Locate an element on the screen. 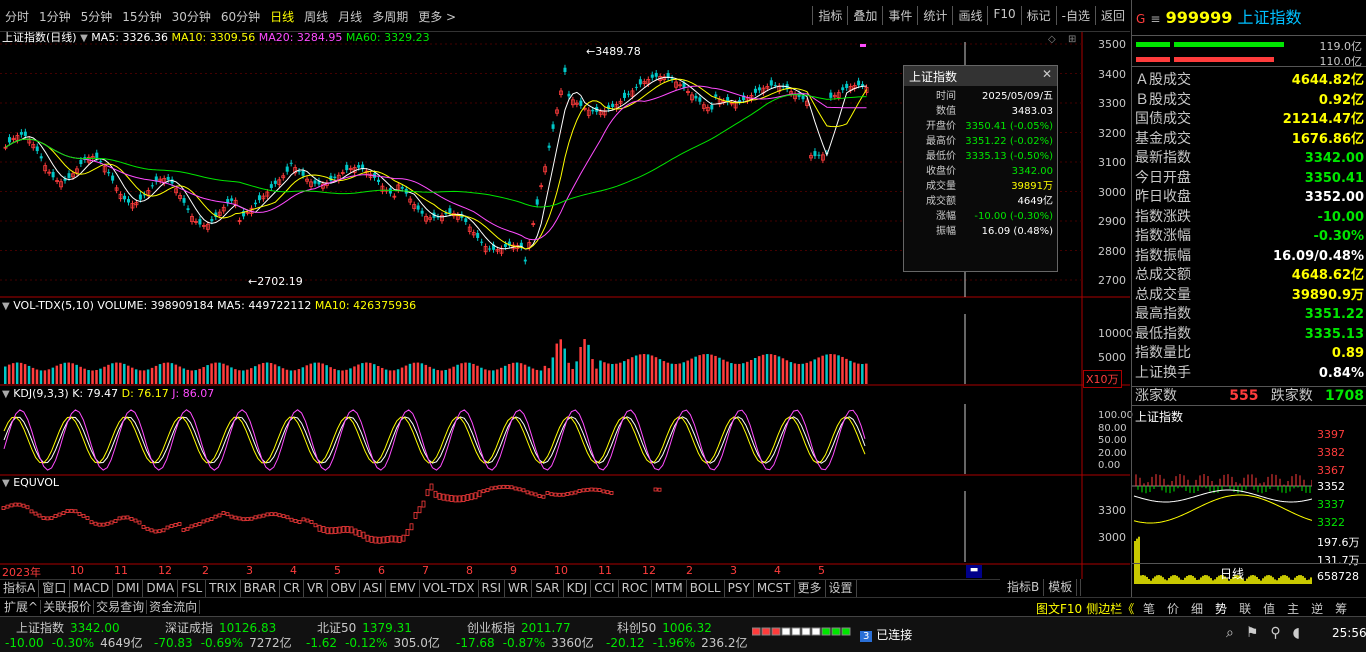 The width and height of the screenshot is (1366, 652). side-tab-6: 主 is located at coordinates (1293, 609).